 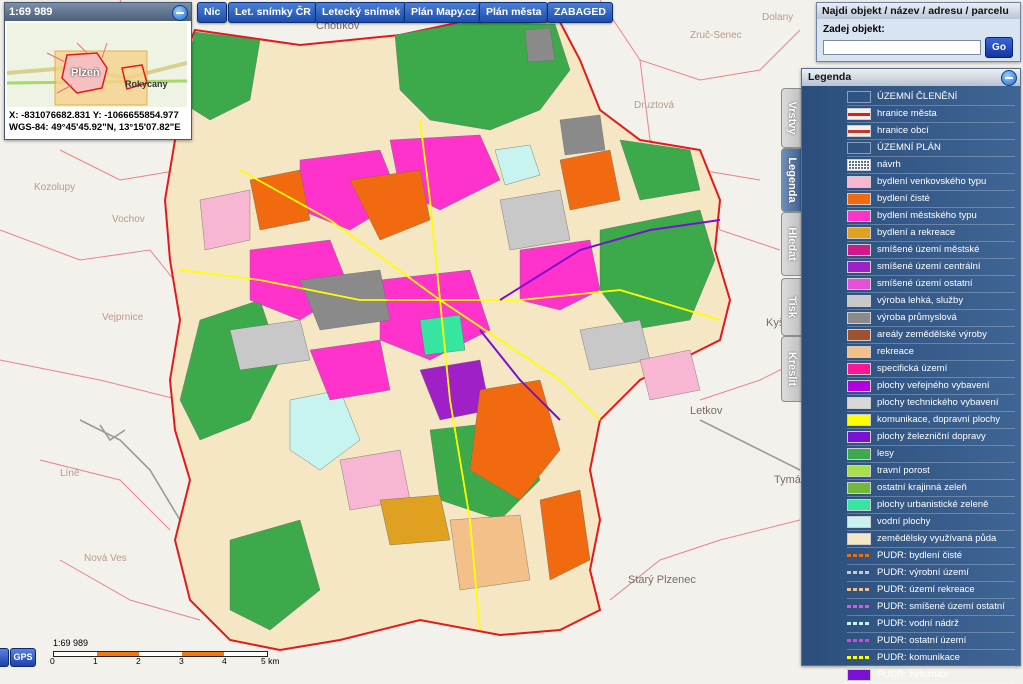 What do you see at coordinates (514, 12) in the screenshot?
I see `basemap-city-plan-button: Plán města` at bounding box center [514, 12].